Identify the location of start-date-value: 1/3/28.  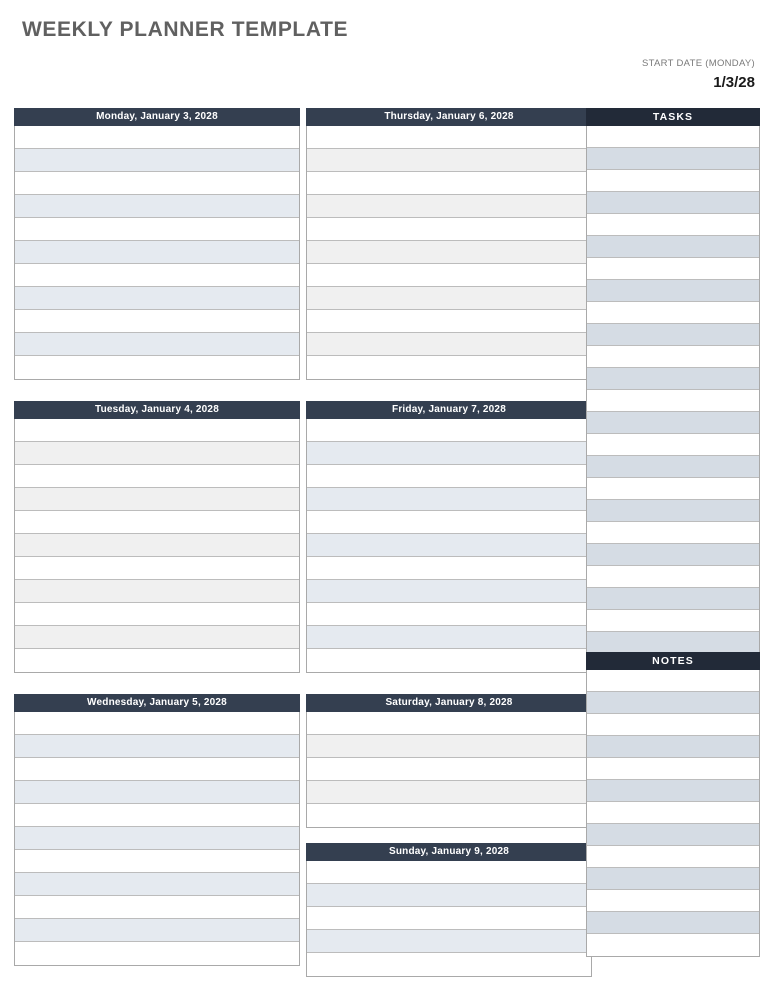
(625, 83).